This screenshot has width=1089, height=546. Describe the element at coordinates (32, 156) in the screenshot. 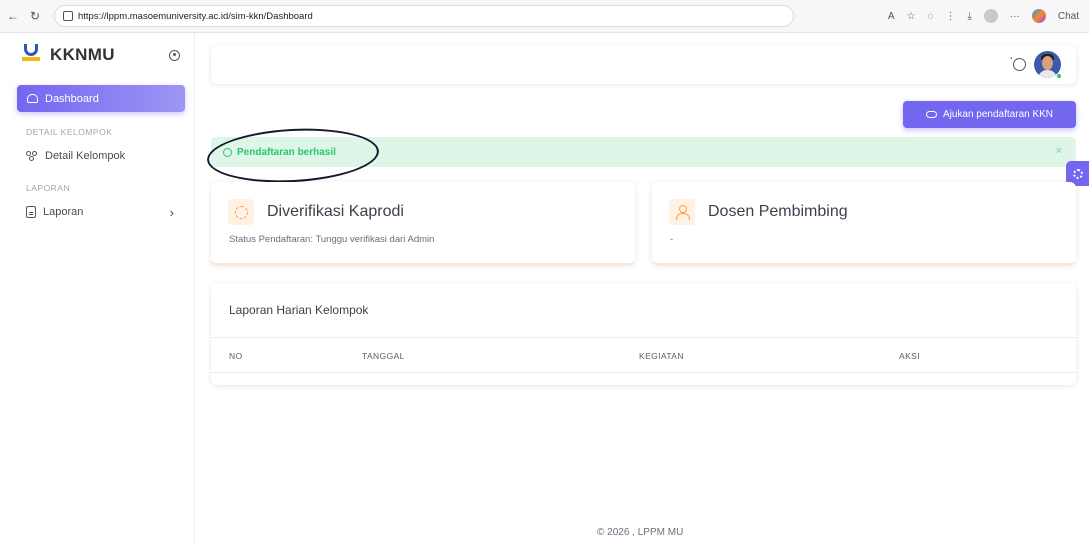

I see `users-icon` at that location.